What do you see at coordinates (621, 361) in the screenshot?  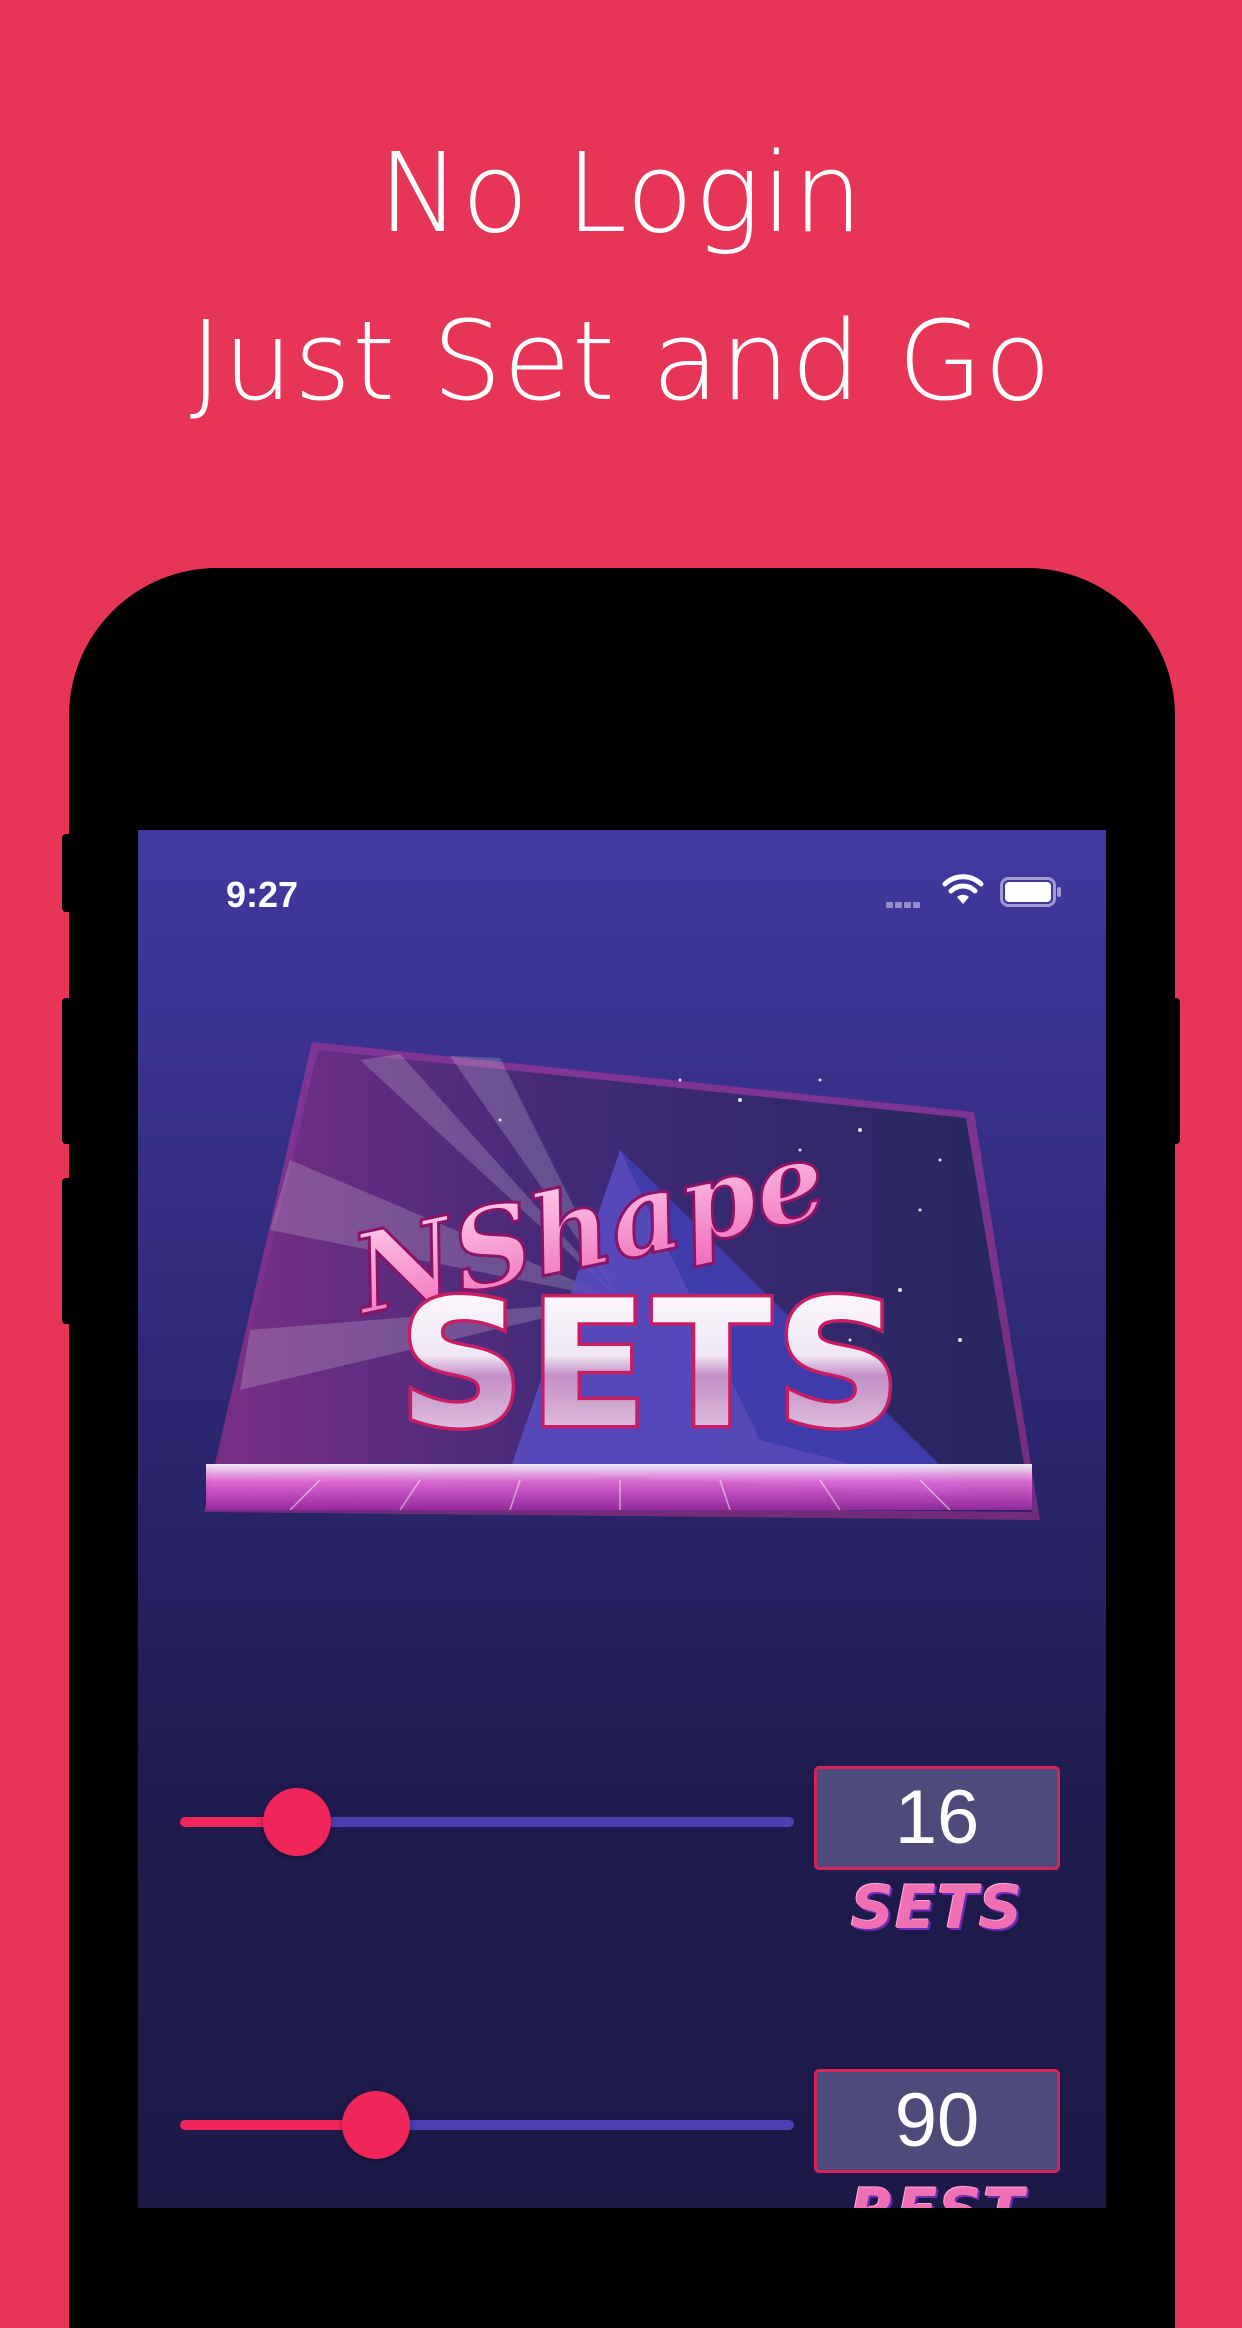 I see `headline-line-2: Just Set and Go` at bounding box center [621, 361].